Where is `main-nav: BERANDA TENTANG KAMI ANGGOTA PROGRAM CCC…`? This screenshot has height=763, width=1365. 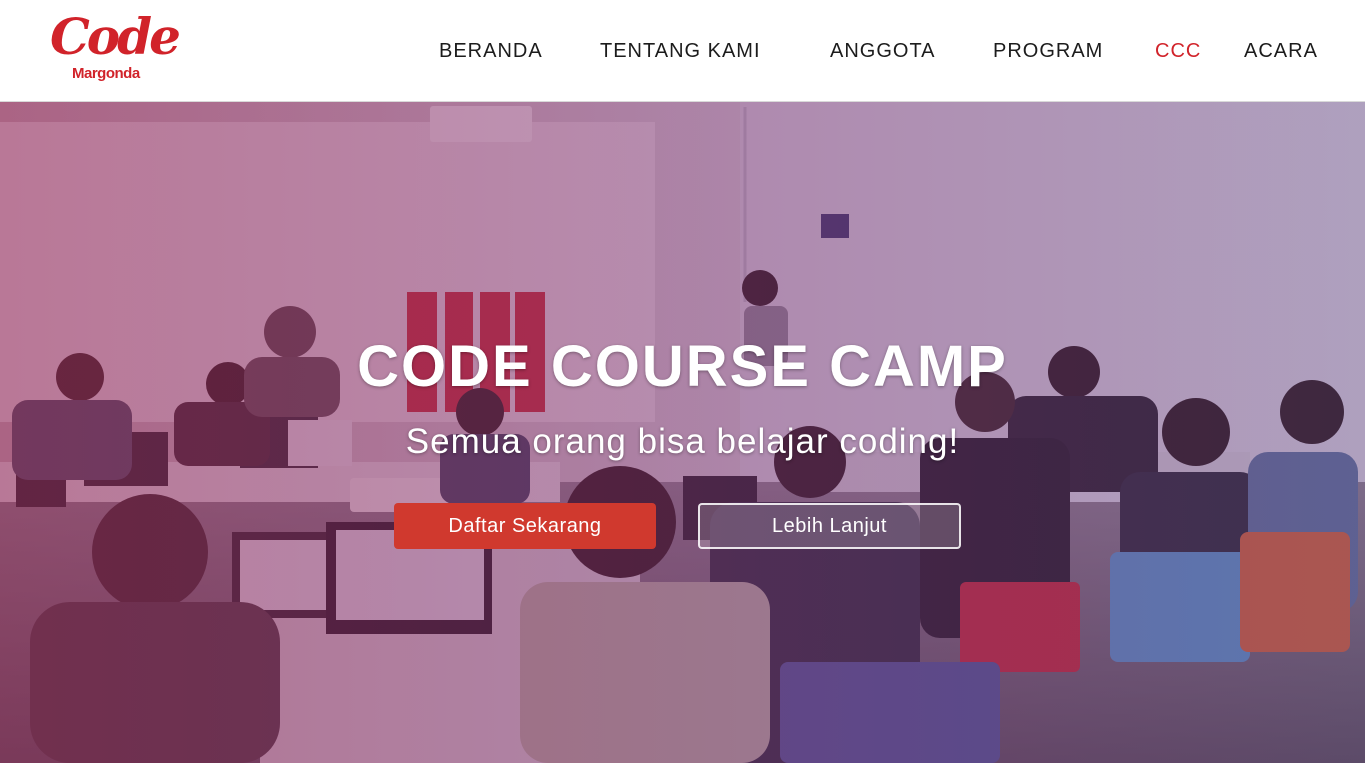
main-nav: BERANDA TENTANG KAMI ANGGOTA PROGRAM CCC… is located at coordinates (682, 51).